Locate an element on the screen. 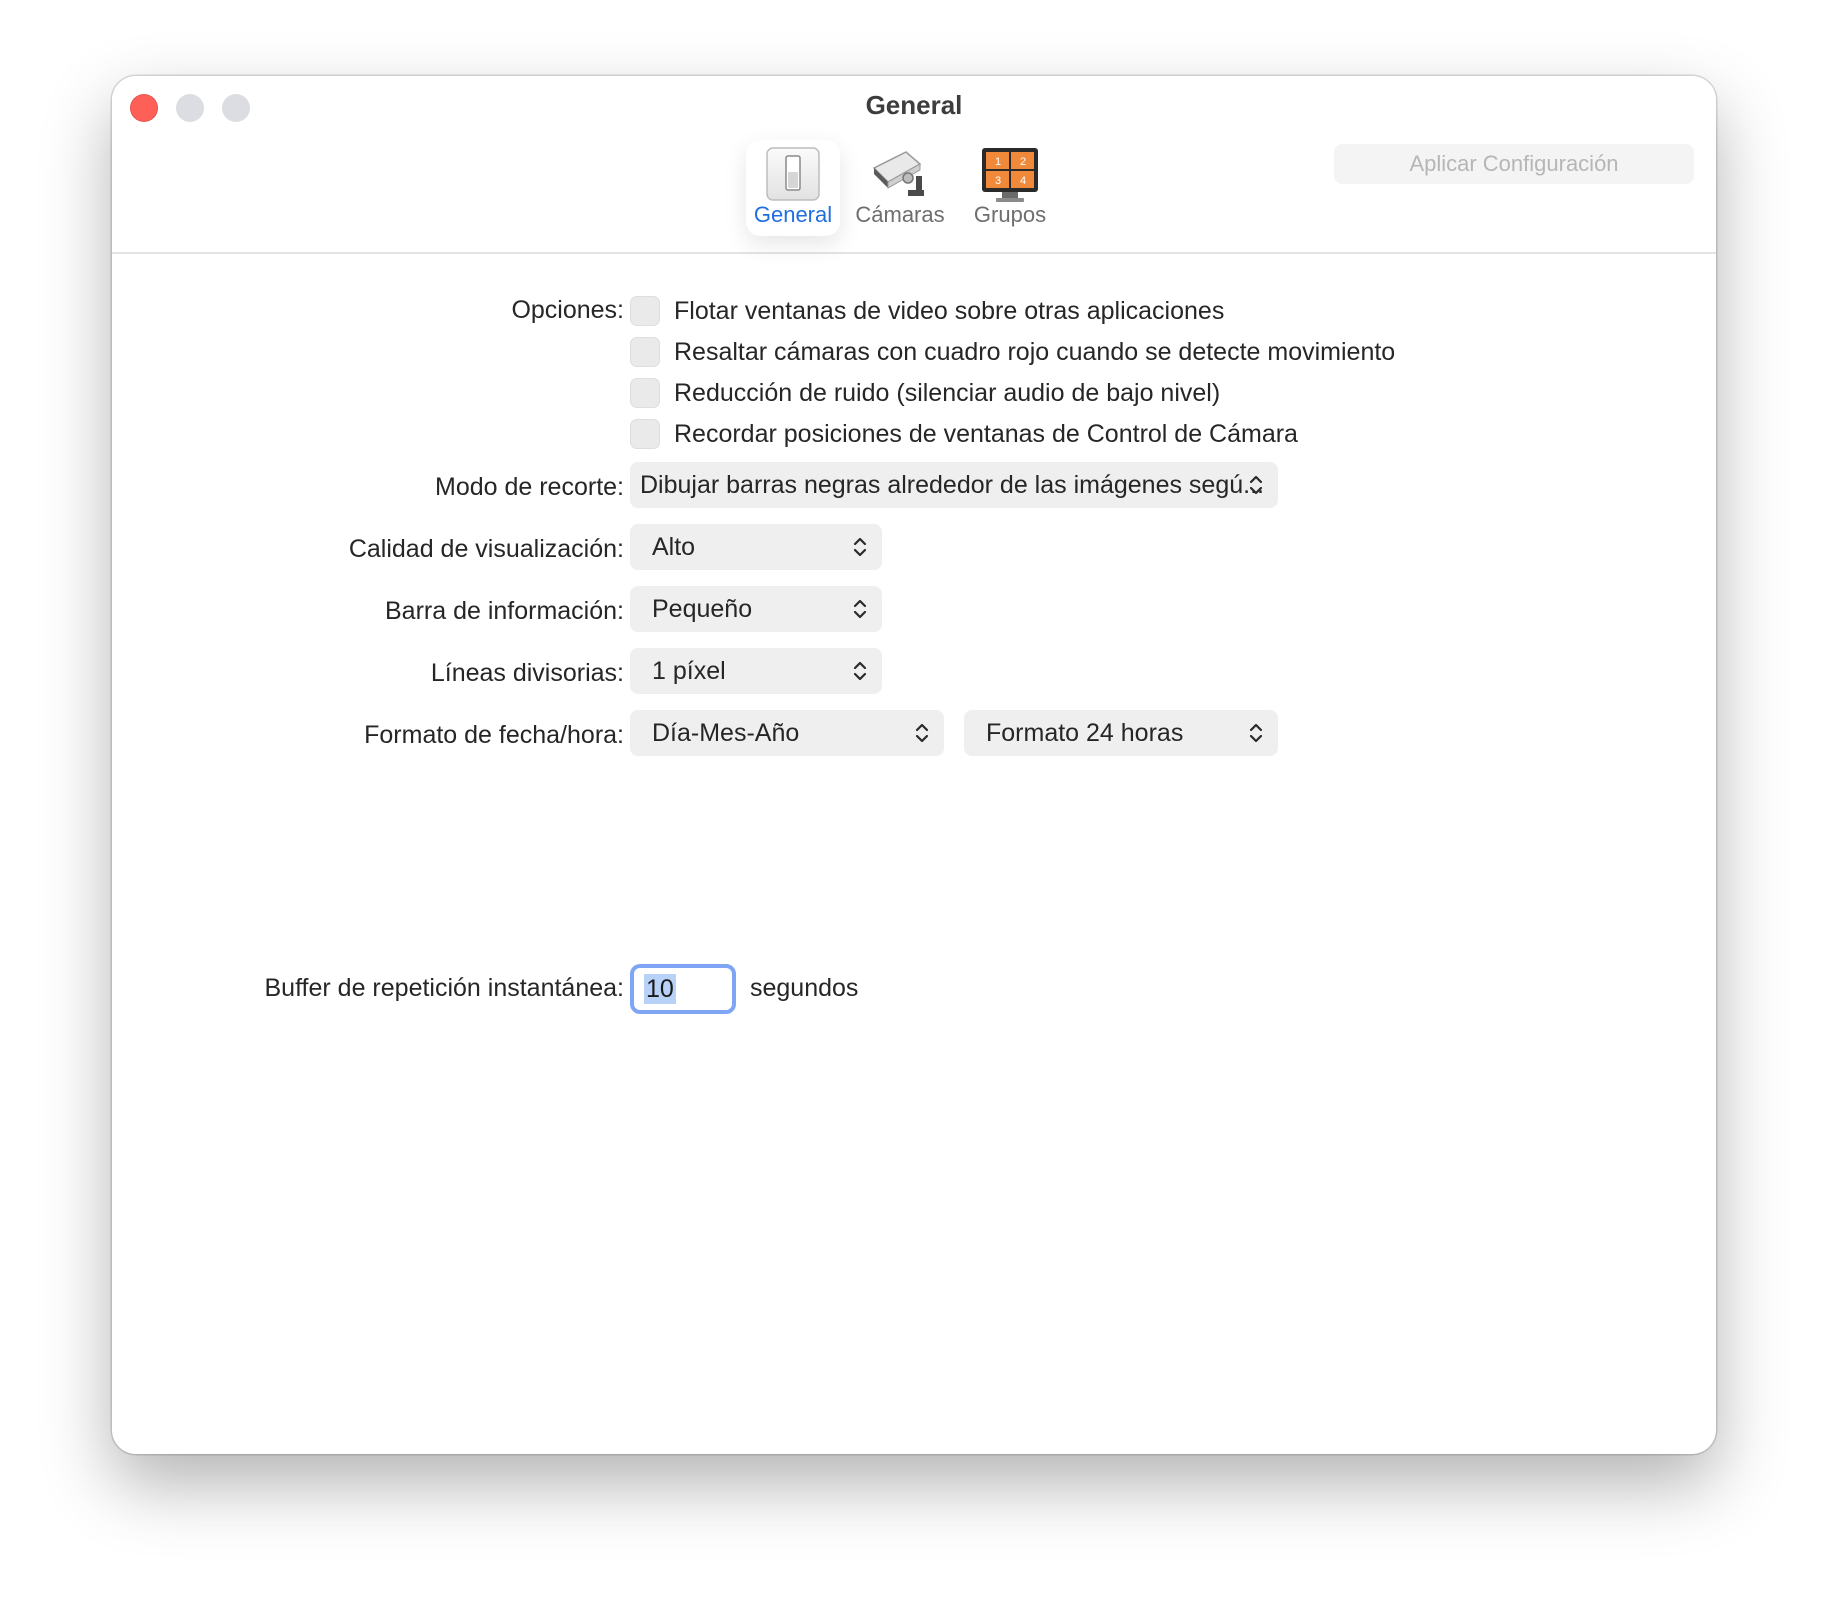  date-format-popup: Día-Mes-Año is located at coordinates (787, 733).